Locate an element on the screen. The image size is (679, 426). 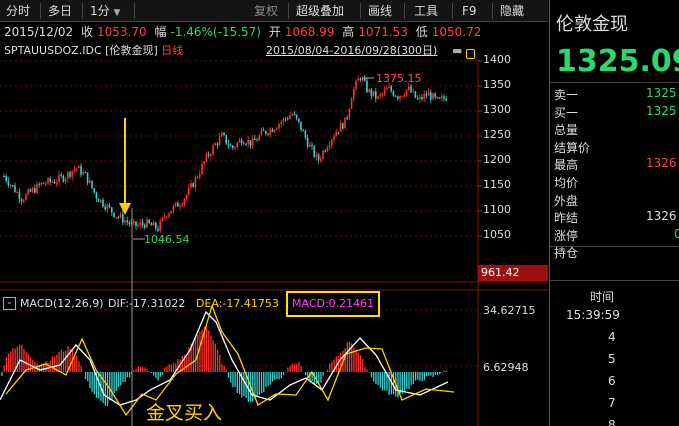
f9-button: F9 is located at coordinates (469, 11).